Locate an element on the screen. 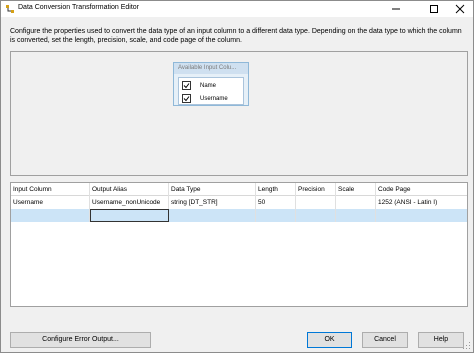 The height and width of the screenshot is (353, 474). close-icon is located at coordinates (460, 9).